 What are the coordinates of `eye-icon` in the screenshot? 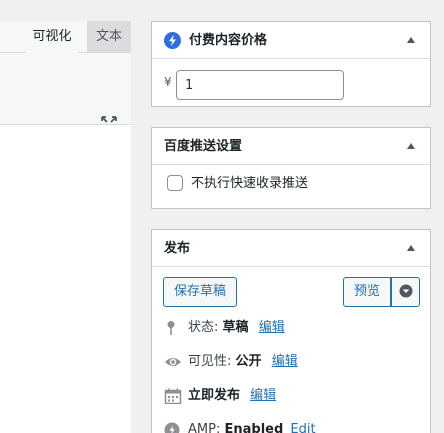 It's located at (173, 362).